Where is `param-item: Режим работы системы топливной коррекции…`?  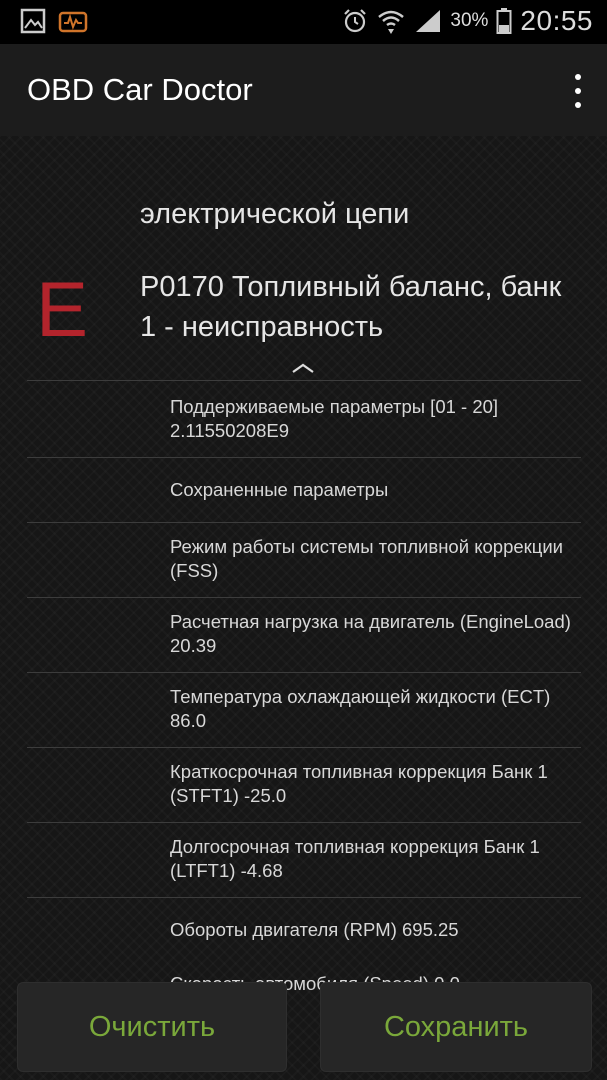 param-item: Режим работы системы топливной коррекции… is located at coordinates (304, 559).